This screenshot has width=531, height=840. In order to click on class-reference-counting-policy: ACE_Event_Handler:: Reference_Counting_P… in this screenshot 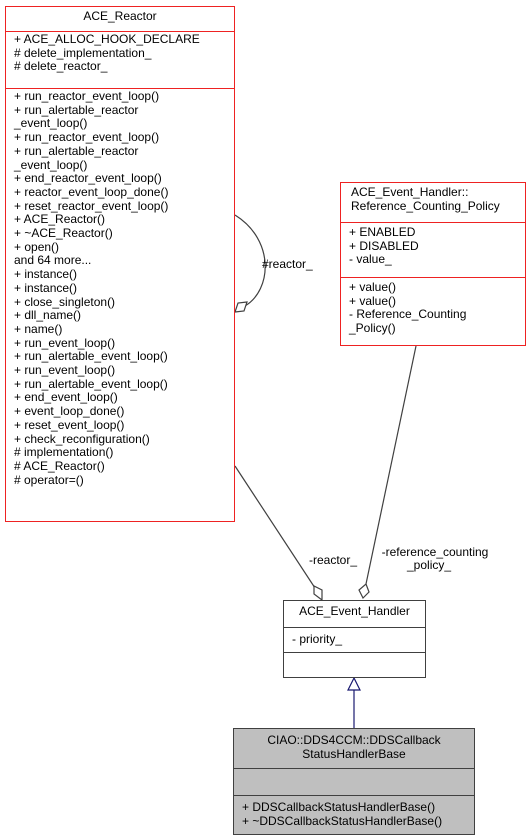, I will do `click(433, 264)`.